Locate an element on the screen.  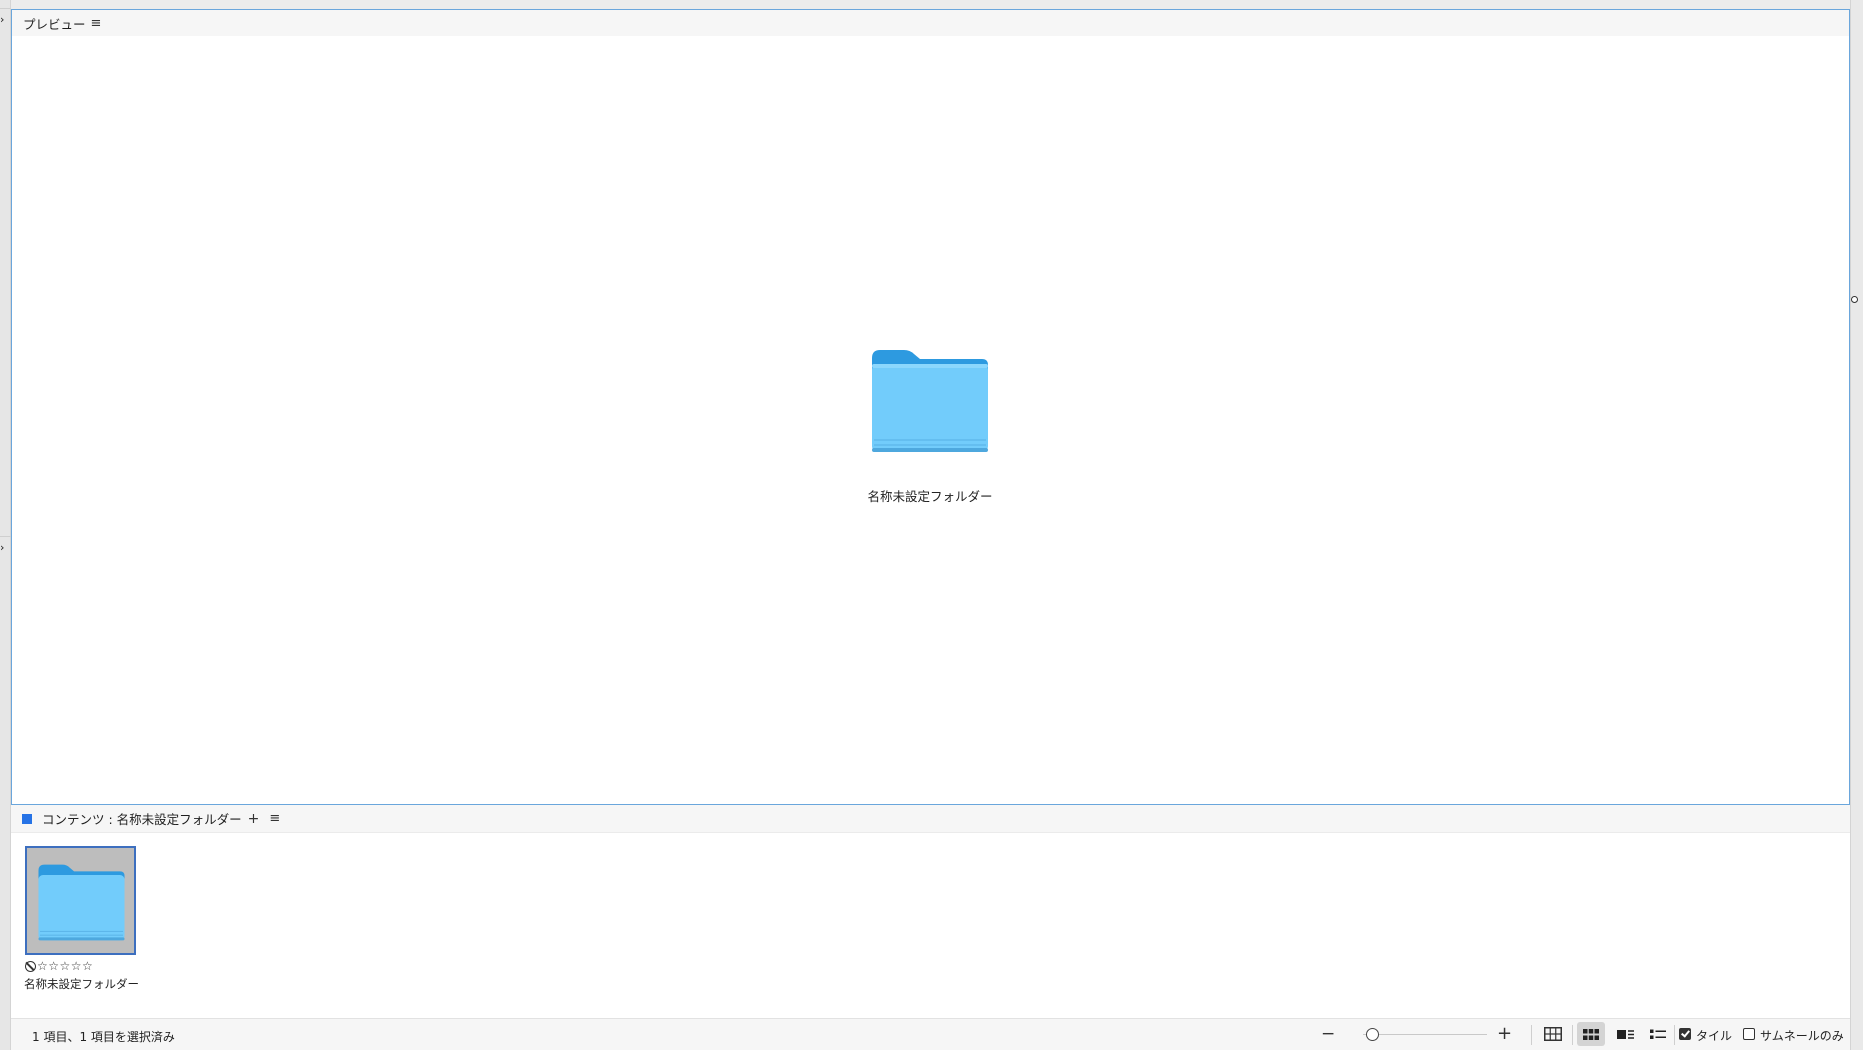
content-menu-icon: ≡ is located at coordinates (274, 818).